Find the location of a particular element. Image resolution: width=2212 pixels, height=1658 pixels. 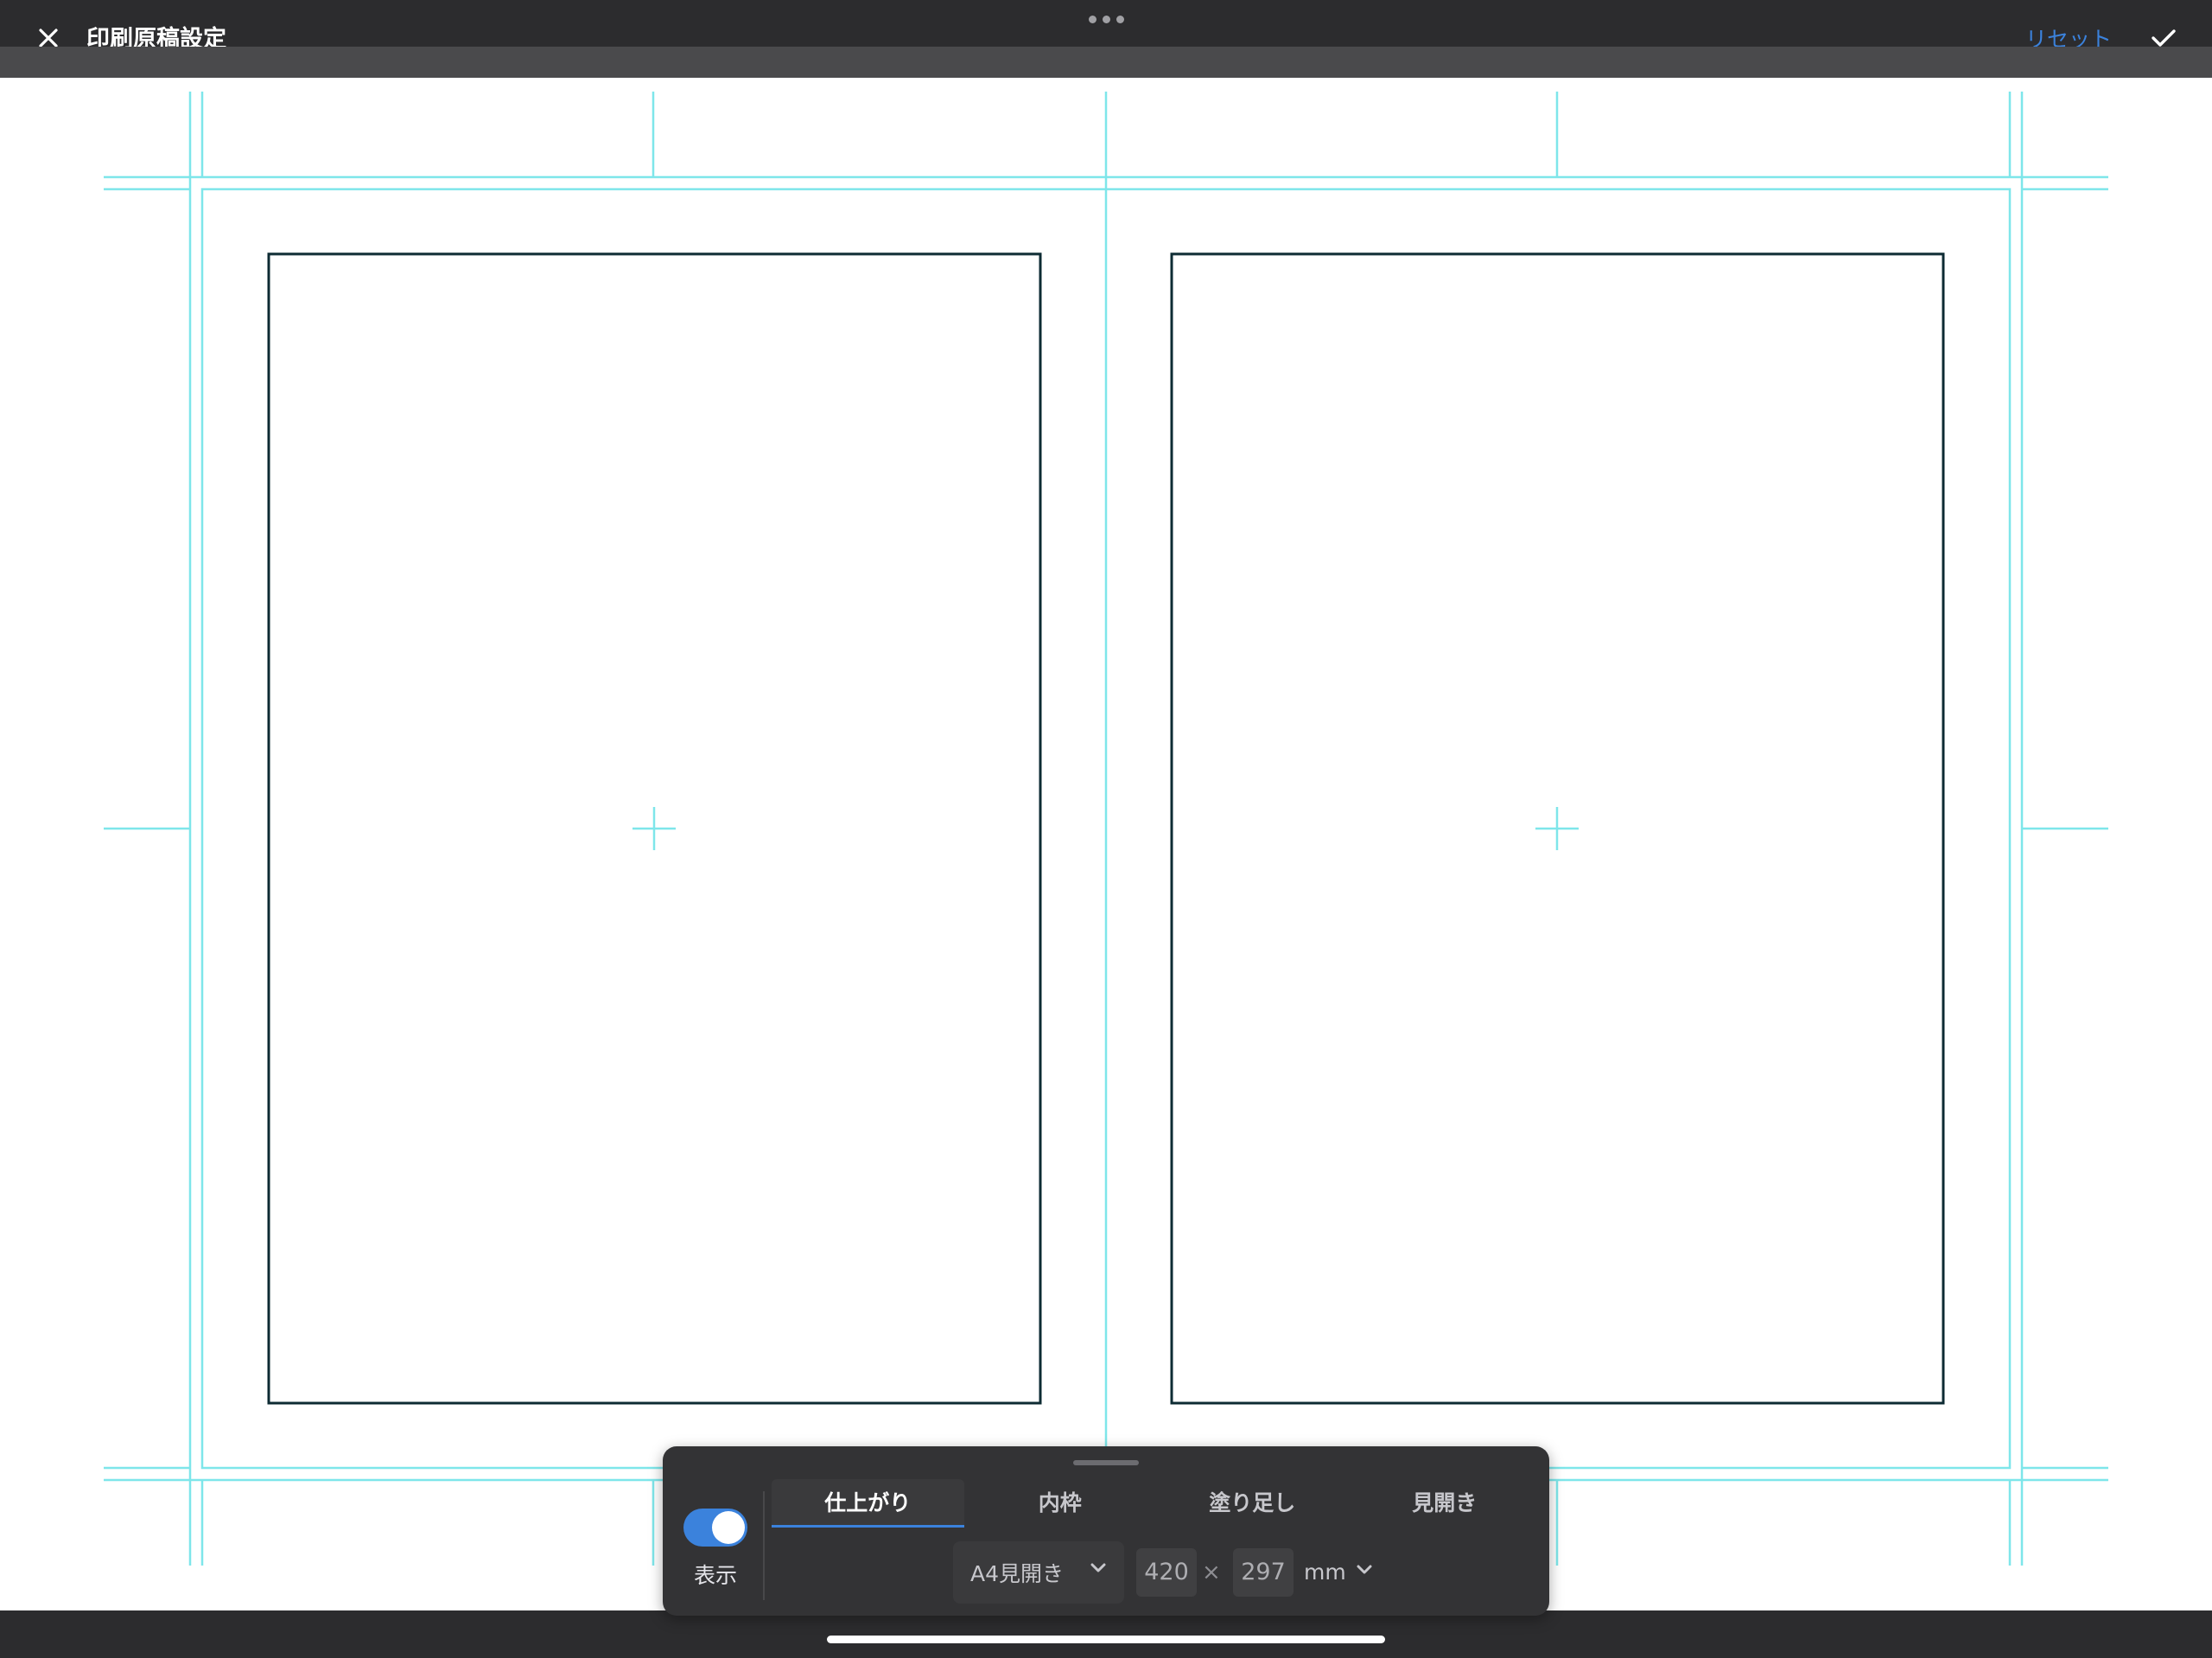

frame-tabs: 仕上がり 内枠 塗り足し 見開き is located at coordinates (1156, 1504).